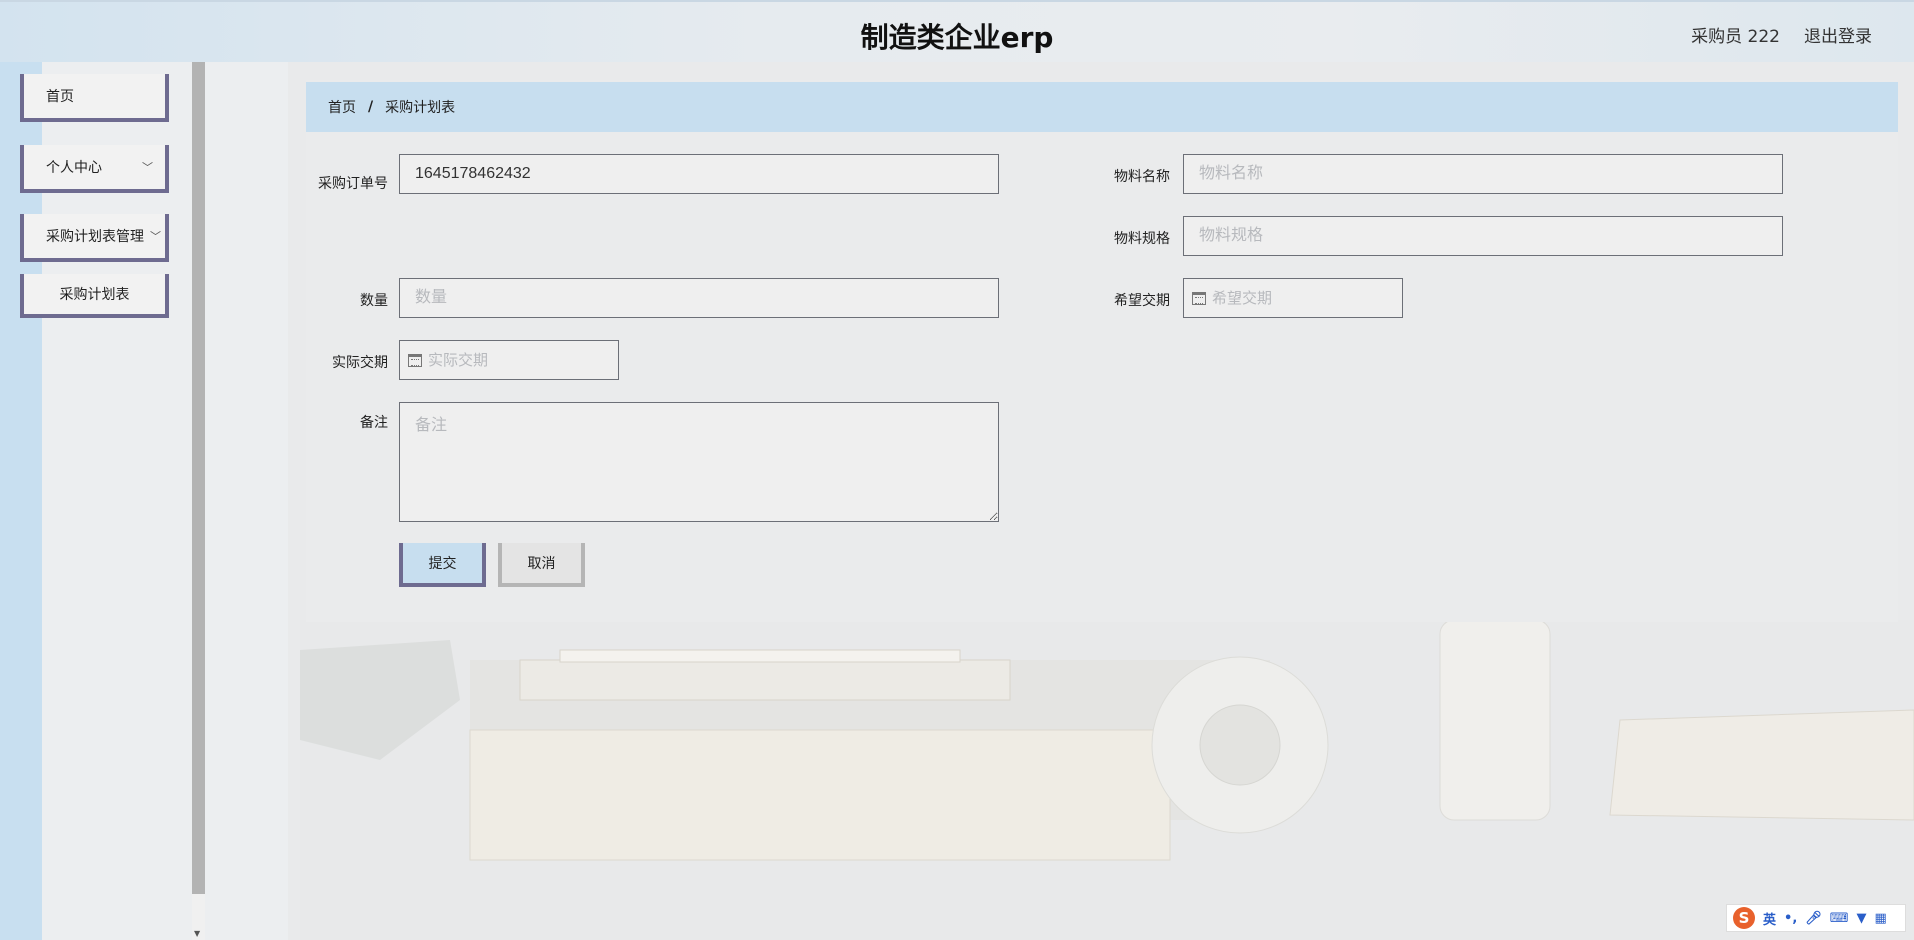  Describe the element at coordinates (1862, 918) in the screenshot. I see `skin-icon: ▼` at that location.